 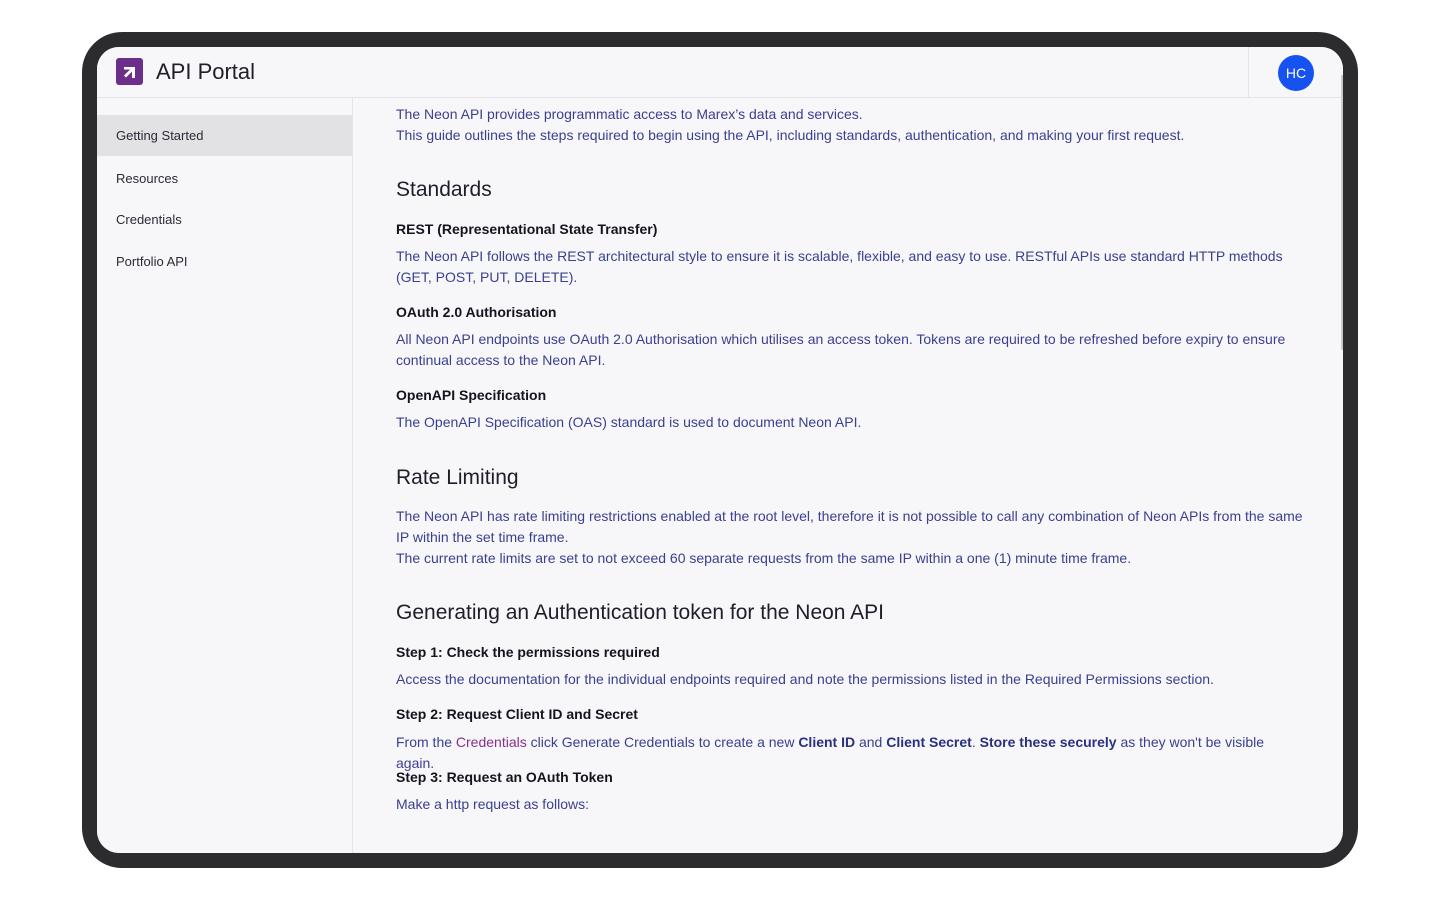 I want to click on oauth-title: OAuth 2.0 Authorisation, so click(x=476, y=312).